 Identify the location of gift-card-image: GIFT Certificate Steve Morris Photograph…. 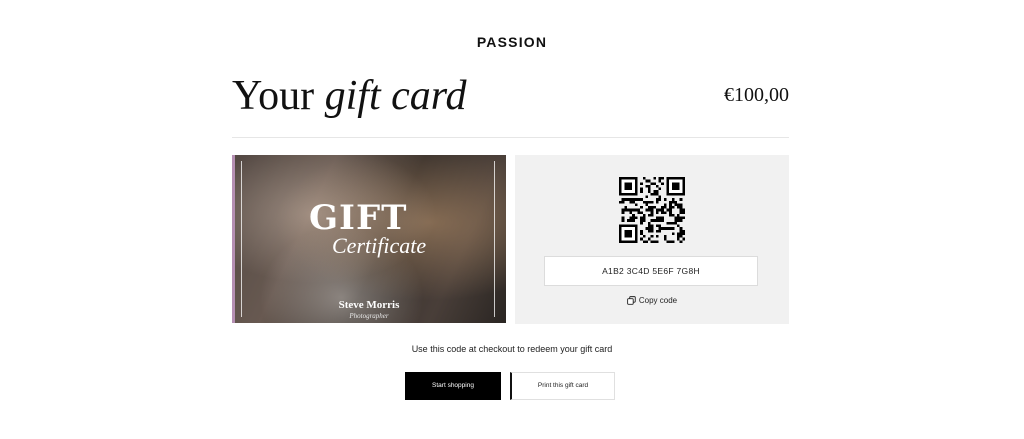
(369, 239).